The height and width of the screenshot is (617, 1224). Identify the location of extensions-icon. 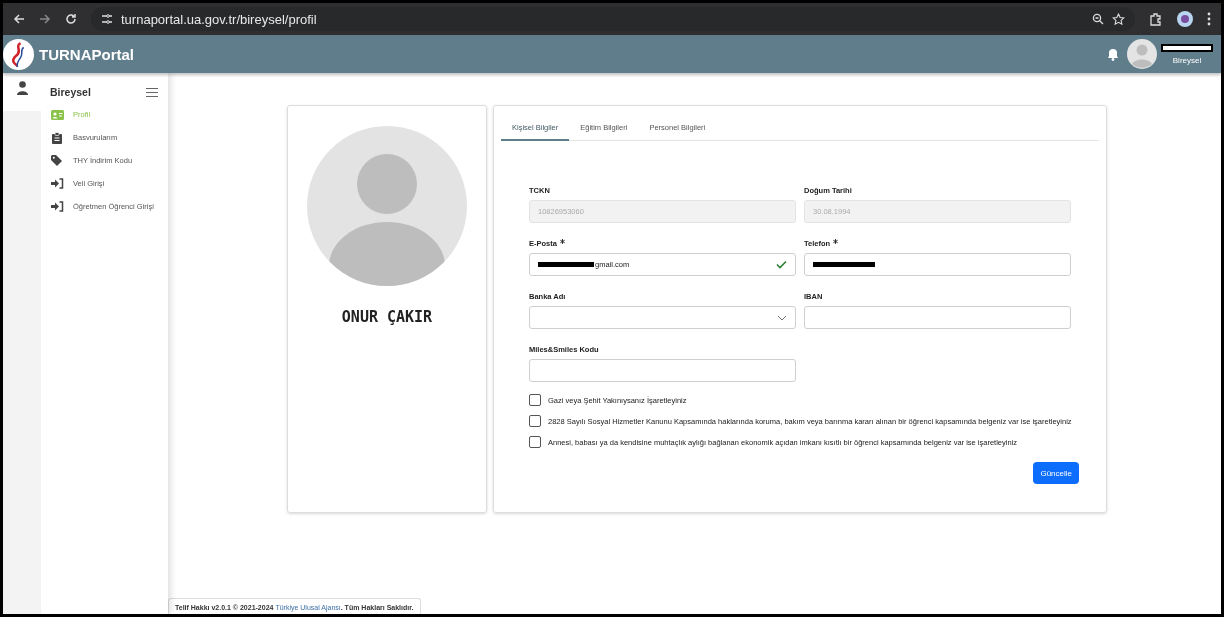
(1156, 19).